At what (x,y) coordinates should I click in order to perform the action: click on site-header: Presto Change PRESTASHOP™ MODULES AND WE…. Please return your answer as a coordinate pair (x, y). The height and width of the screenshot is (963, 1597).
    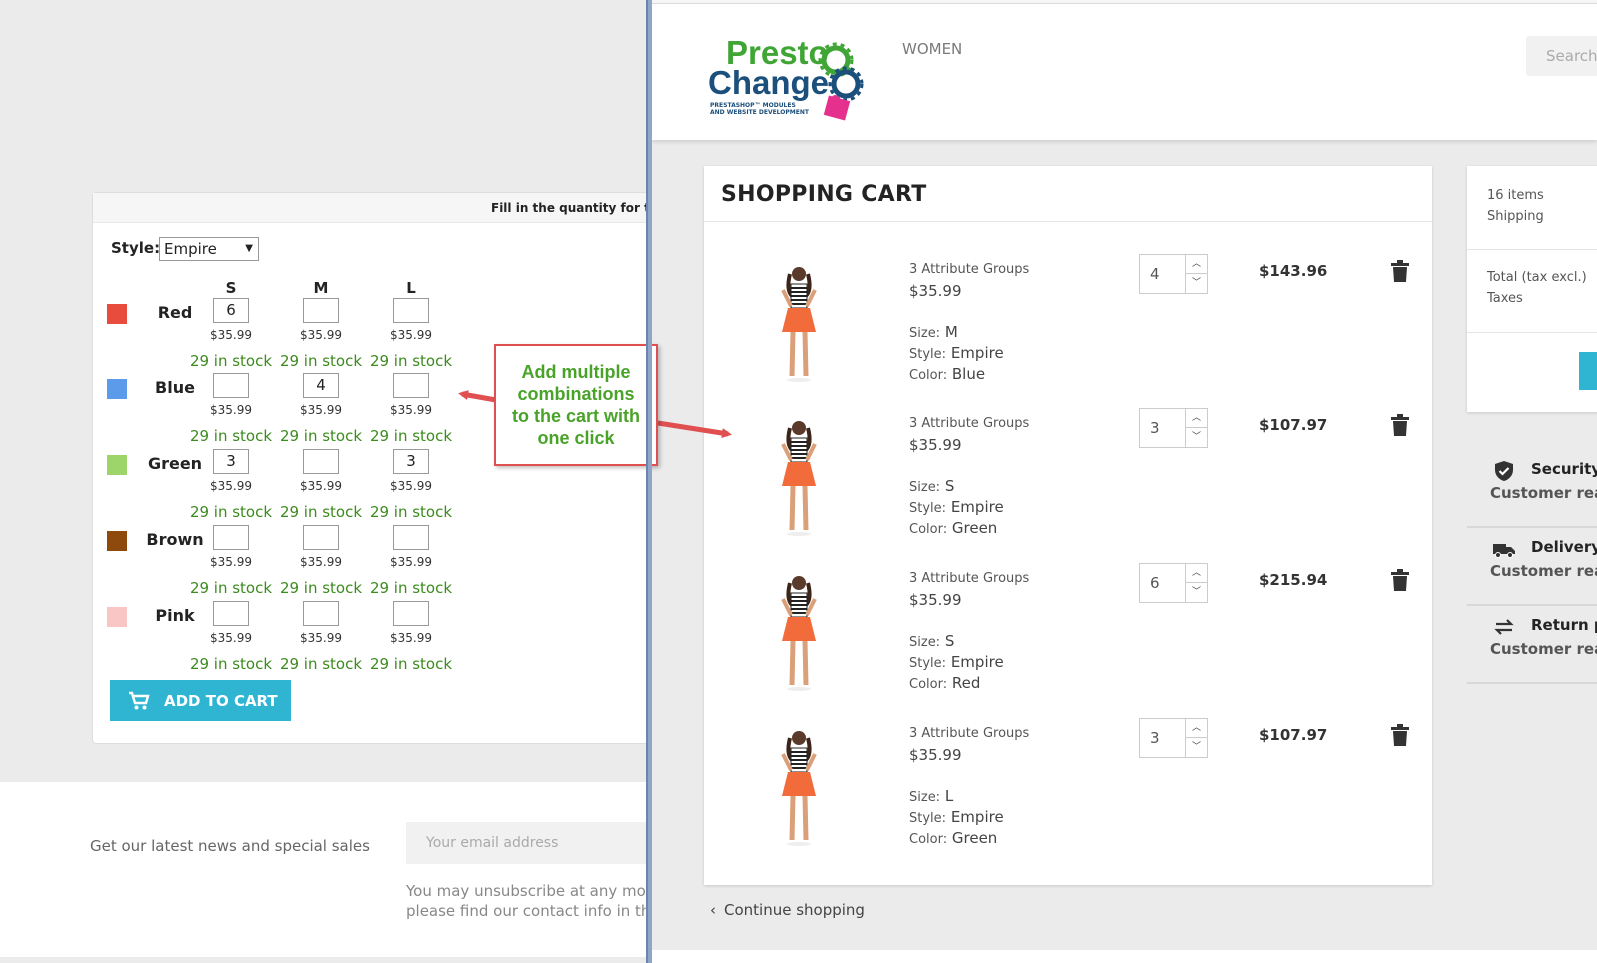
    Looking at the image, I should click on (1124, 72).